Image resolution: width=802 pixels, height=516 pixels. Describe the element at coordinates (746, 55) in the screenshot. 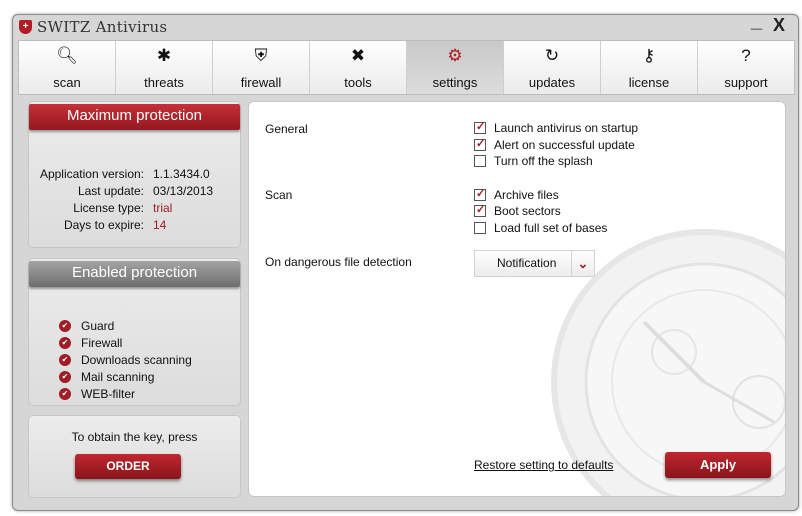

I see `question-icon: ?` at that location.